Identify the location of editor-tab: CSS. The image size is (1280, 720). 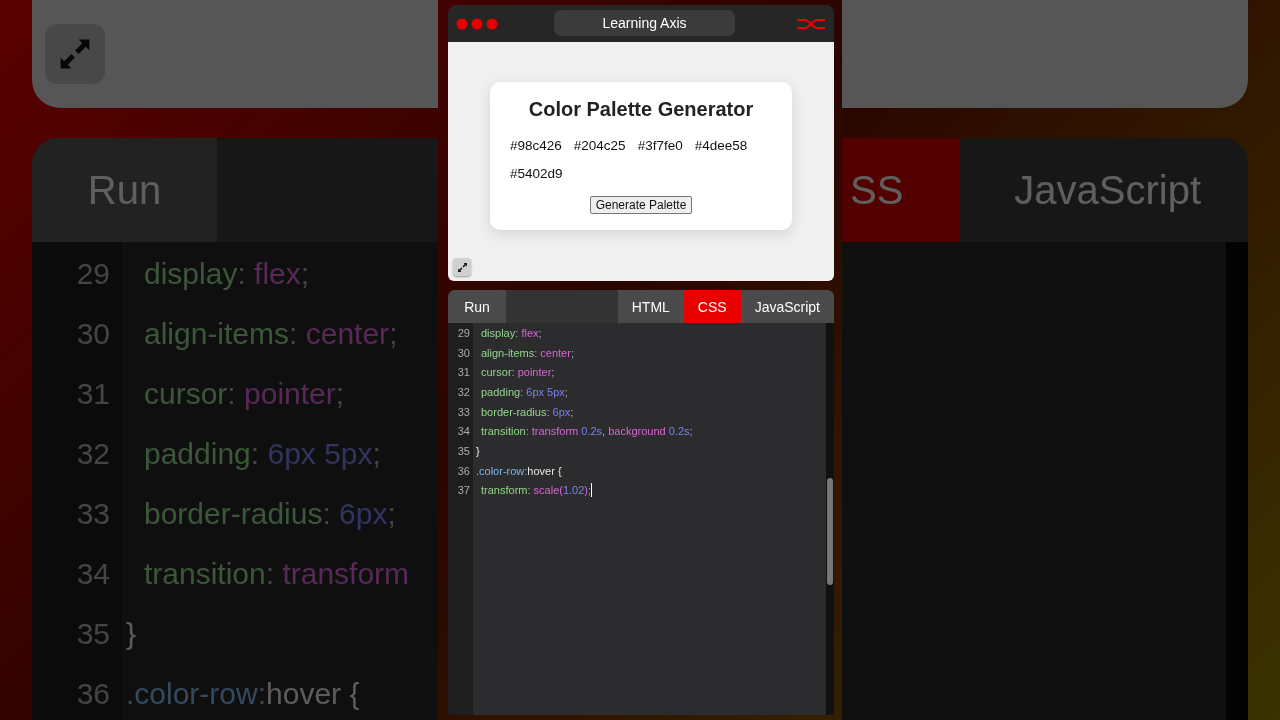
(712, 306).